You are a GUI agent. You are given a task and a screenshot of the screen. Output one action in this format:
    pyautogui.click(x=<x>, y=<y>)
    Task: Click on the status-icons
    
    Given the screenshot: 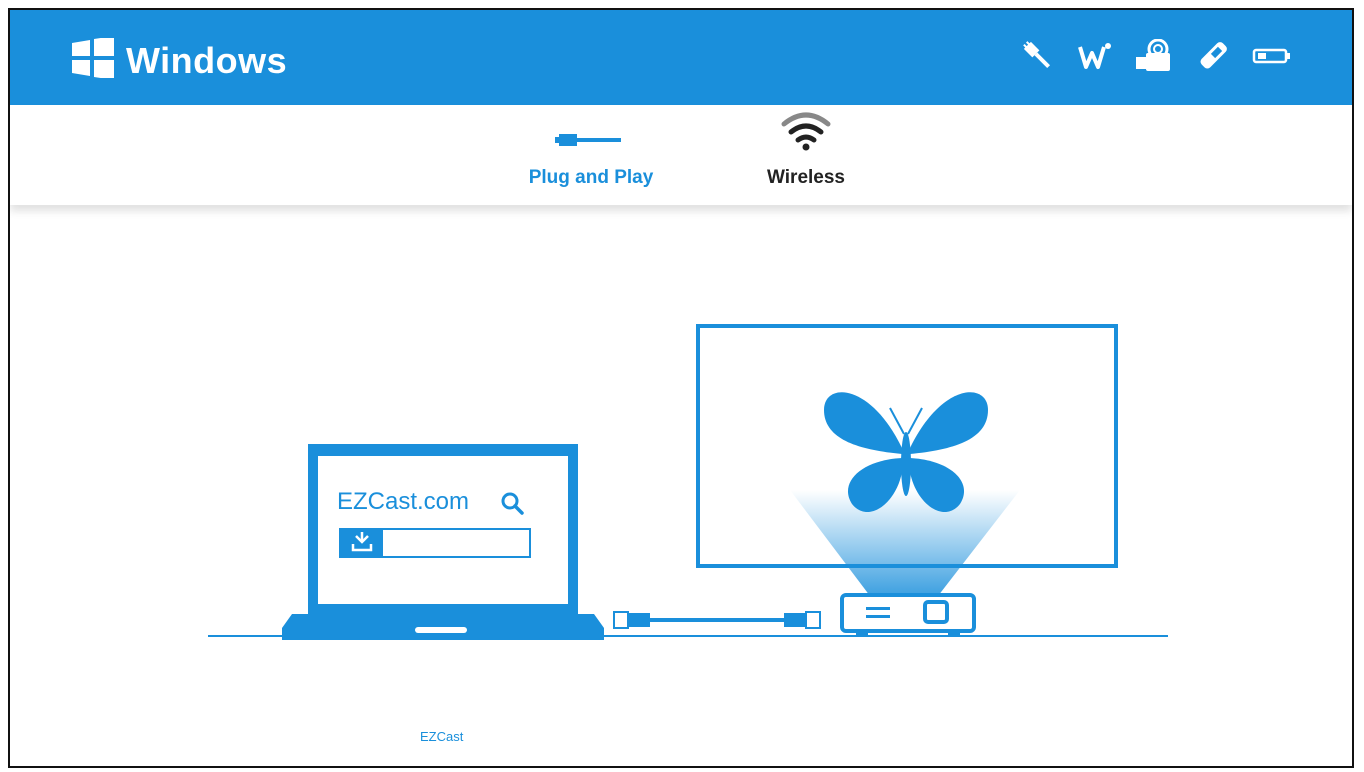 What is the action you would take?
    pyautogui.click(x=1145, y=56)
    